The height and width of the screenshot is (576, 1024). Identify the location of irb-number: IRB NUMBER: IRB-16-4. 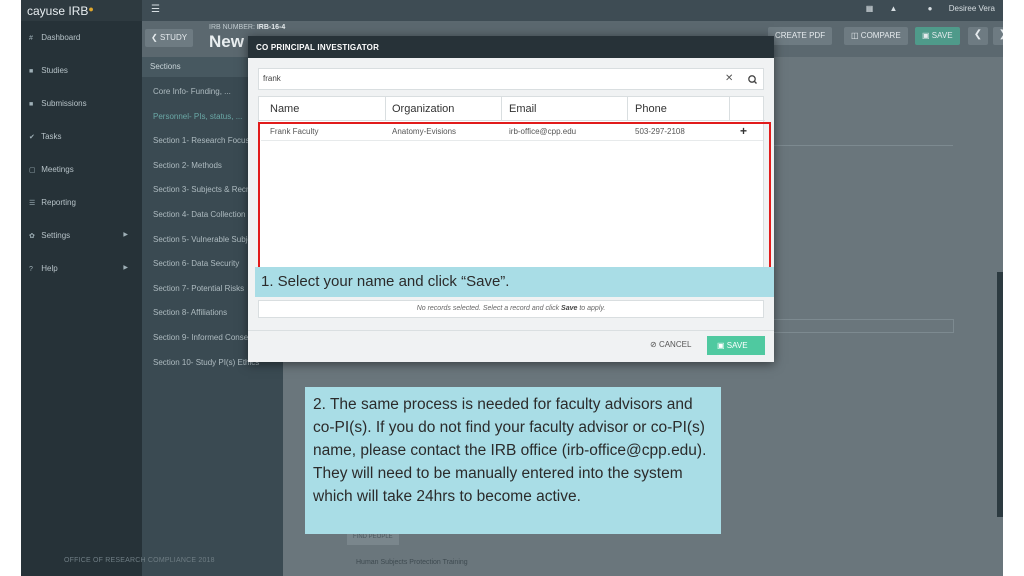
(247, 27).